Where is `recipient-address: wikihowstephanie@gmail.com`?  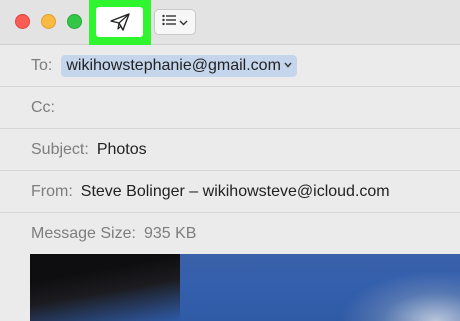 recipient-address: wikihowstephanie@gmail.com is located at coordinates (173, 65).